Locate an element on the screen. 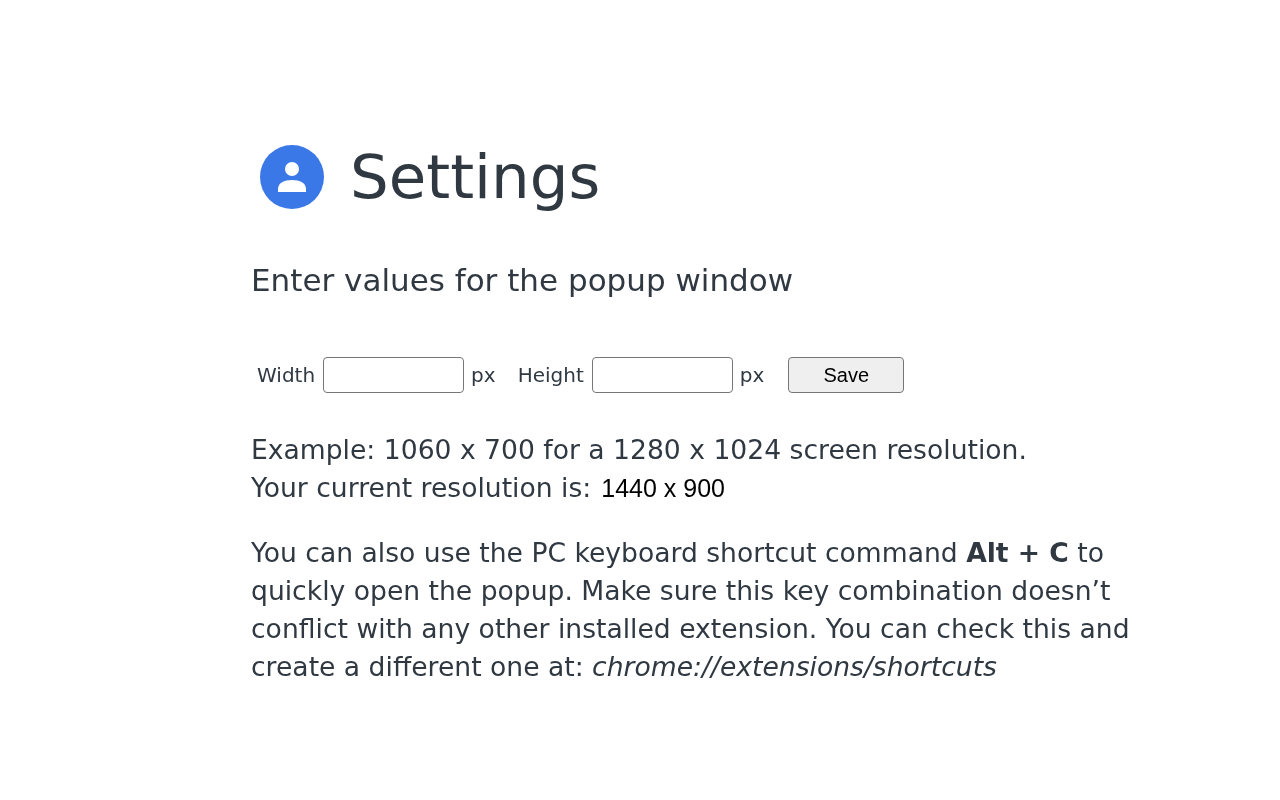 This screenshot has height=800, width=1280. user-avatar-icon is located at coordinates (292, 177).